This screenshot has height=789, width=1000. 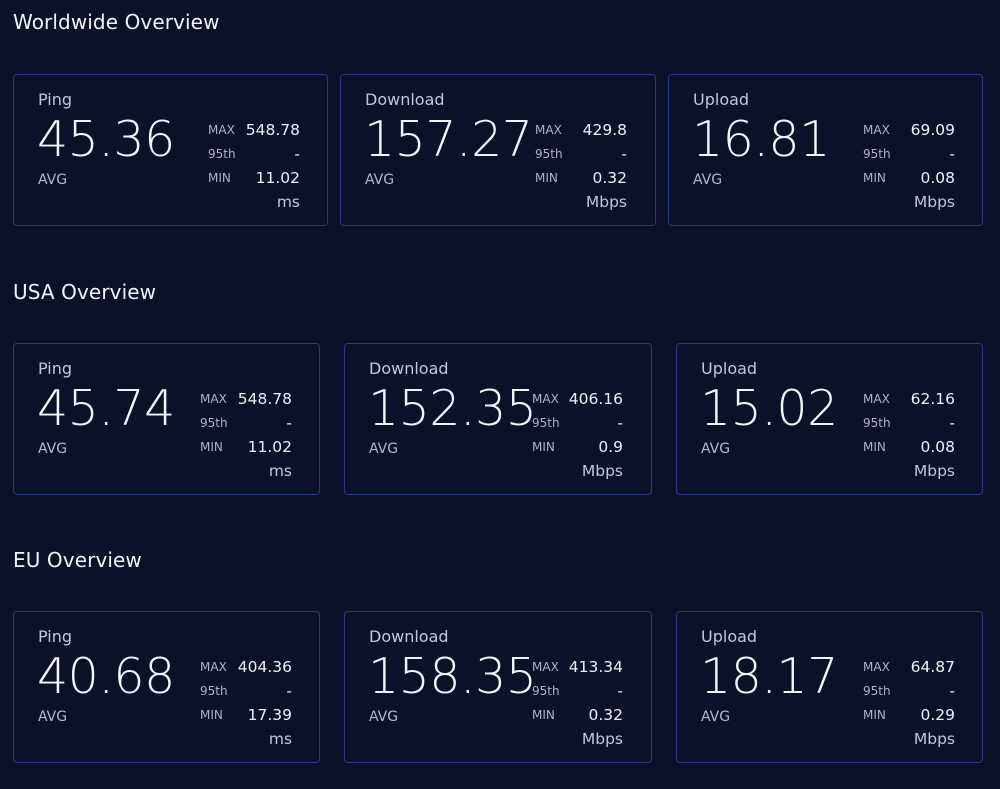 What do you see at coordinates (937, 715) in the screenshot?
I see `min-value: 0.29` at bounding box center [937, 715].